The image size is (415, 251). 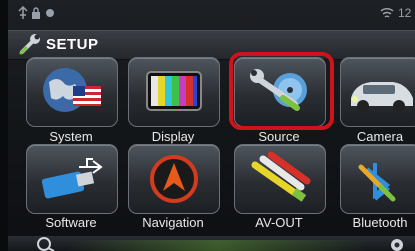 What do you see at coordinates (377, 182) in the screenshot?
I see `bluetooth-wrench-icon` at bounding box center [377, 182].